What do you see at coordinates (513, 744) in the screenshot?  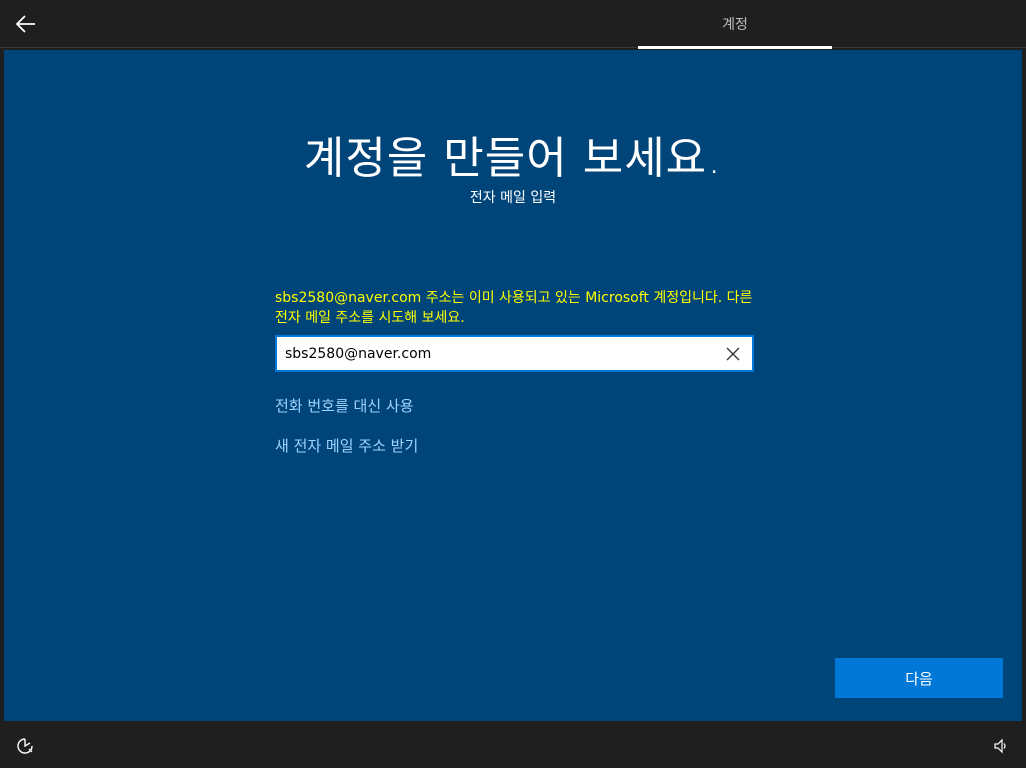 I see `bottom-bar` at bounding box center [513, 744].